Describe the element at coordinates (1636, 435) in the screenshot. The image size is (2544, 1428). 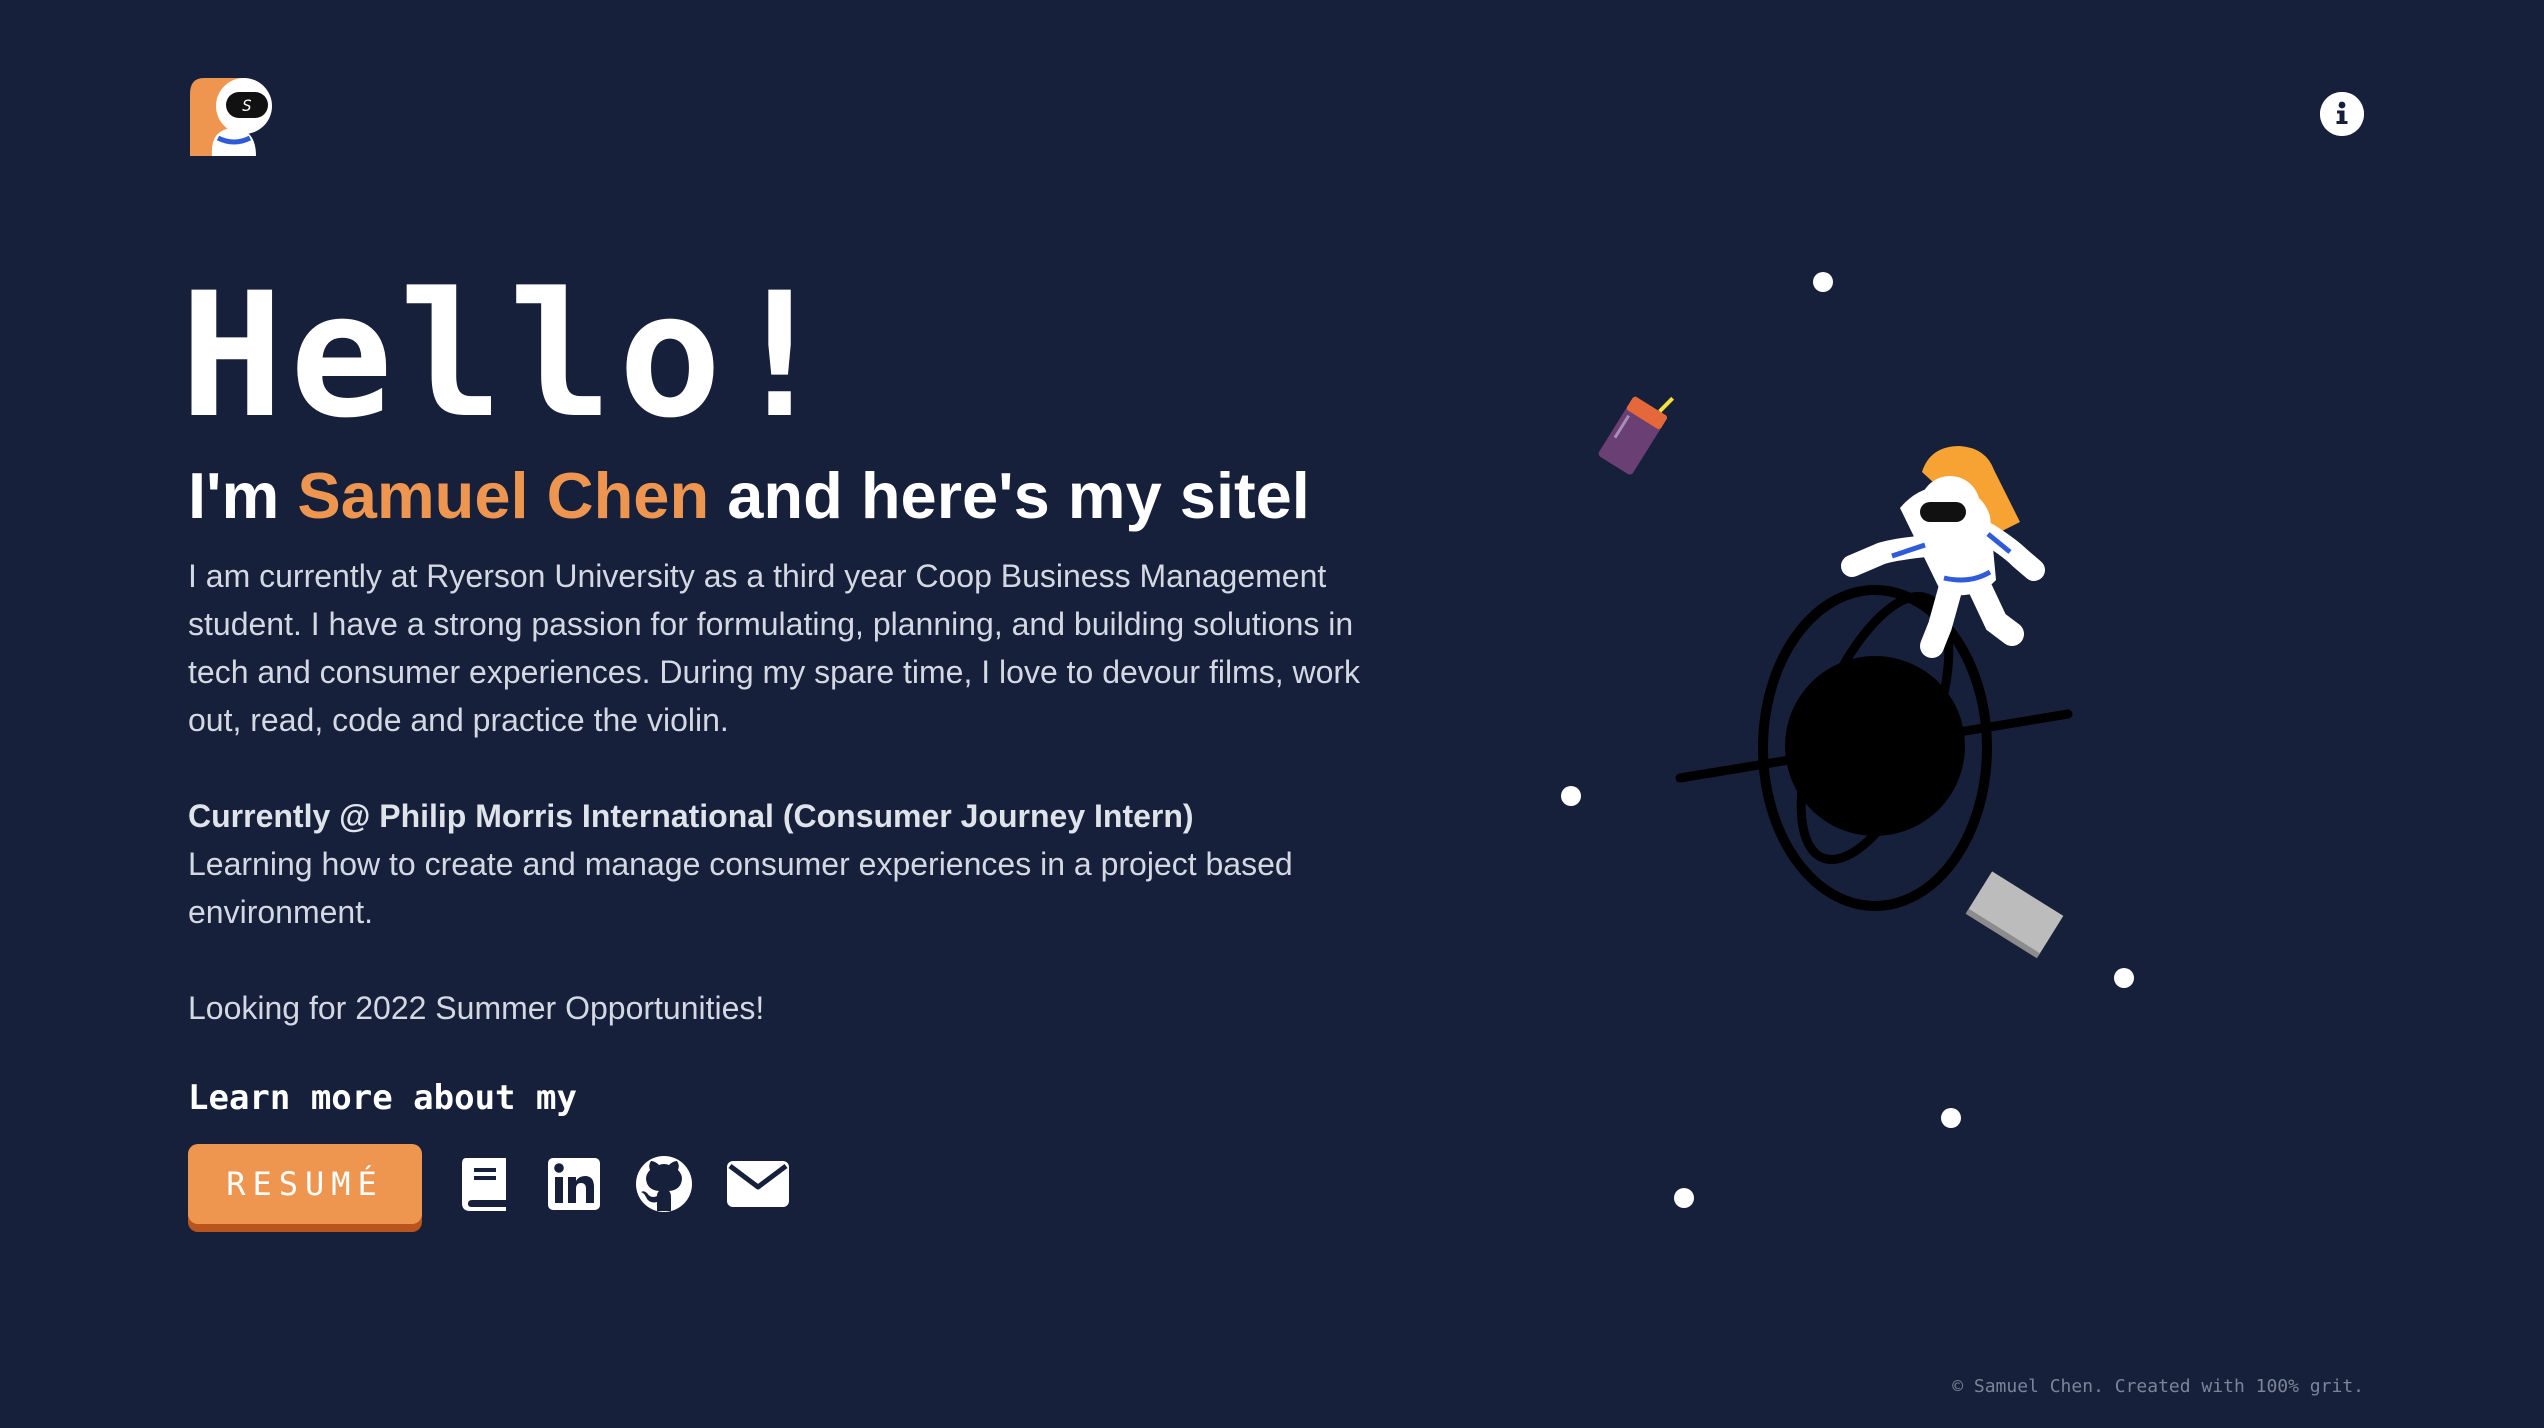
I see `bottle-icon` at that location.